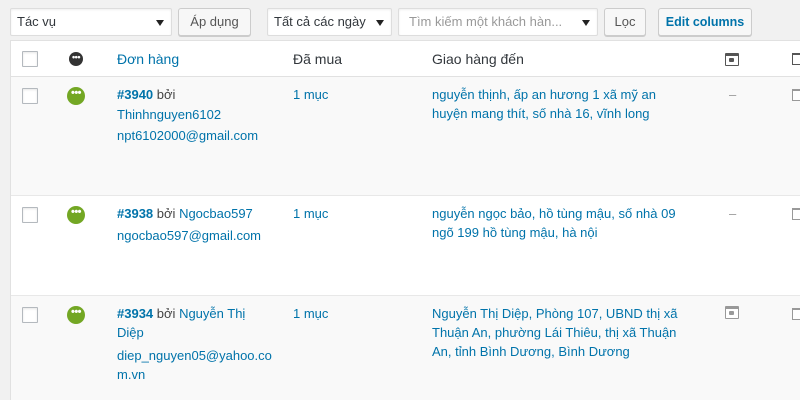 The width and height of the screenshot is (800, 400). Describe the element at coordinates (705, 22) in the screenshot. I see `edit-columns-button: Edit columns` at that location.